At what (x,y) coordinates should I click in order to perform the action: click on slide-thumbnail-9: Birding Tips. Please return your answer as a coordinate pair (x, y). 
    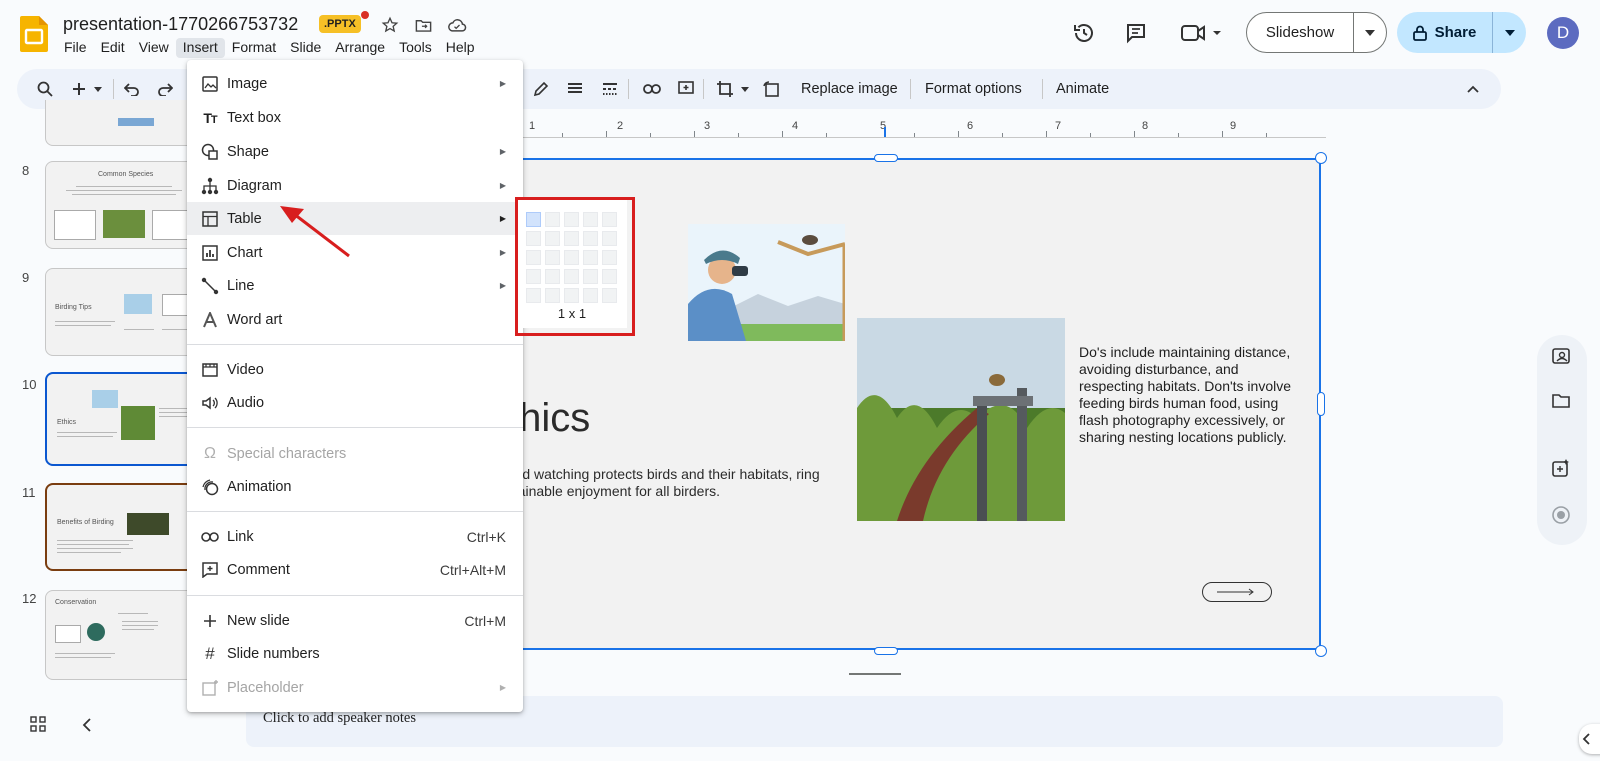
    Looking at the image, I should click on (123, 312).